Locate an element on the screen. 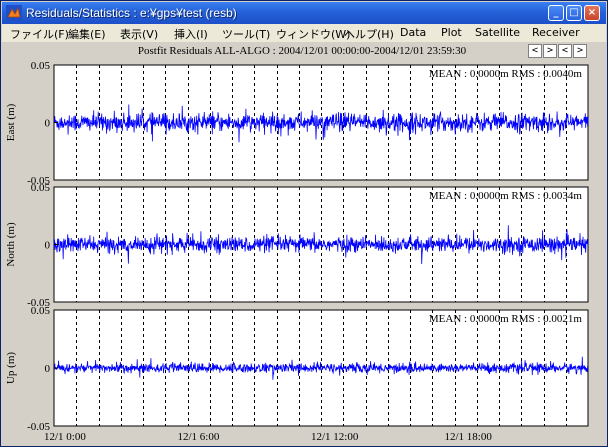 Image resolution: width=608 pixels, height=447 pixels. x-tick-label: 12/1 18:00 is located at coordinates (469, 437).